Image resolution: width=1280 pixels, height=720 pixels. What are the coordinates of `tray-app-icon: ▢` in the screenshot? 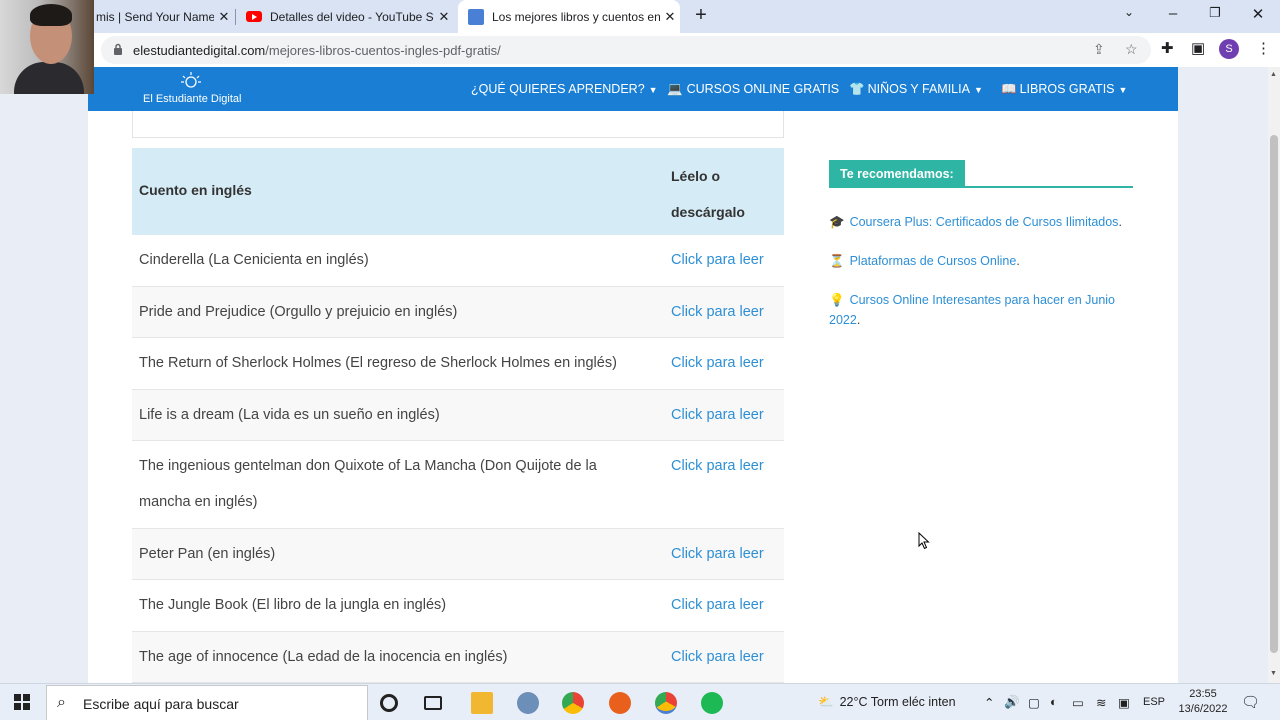 It's located at (1034, 702).